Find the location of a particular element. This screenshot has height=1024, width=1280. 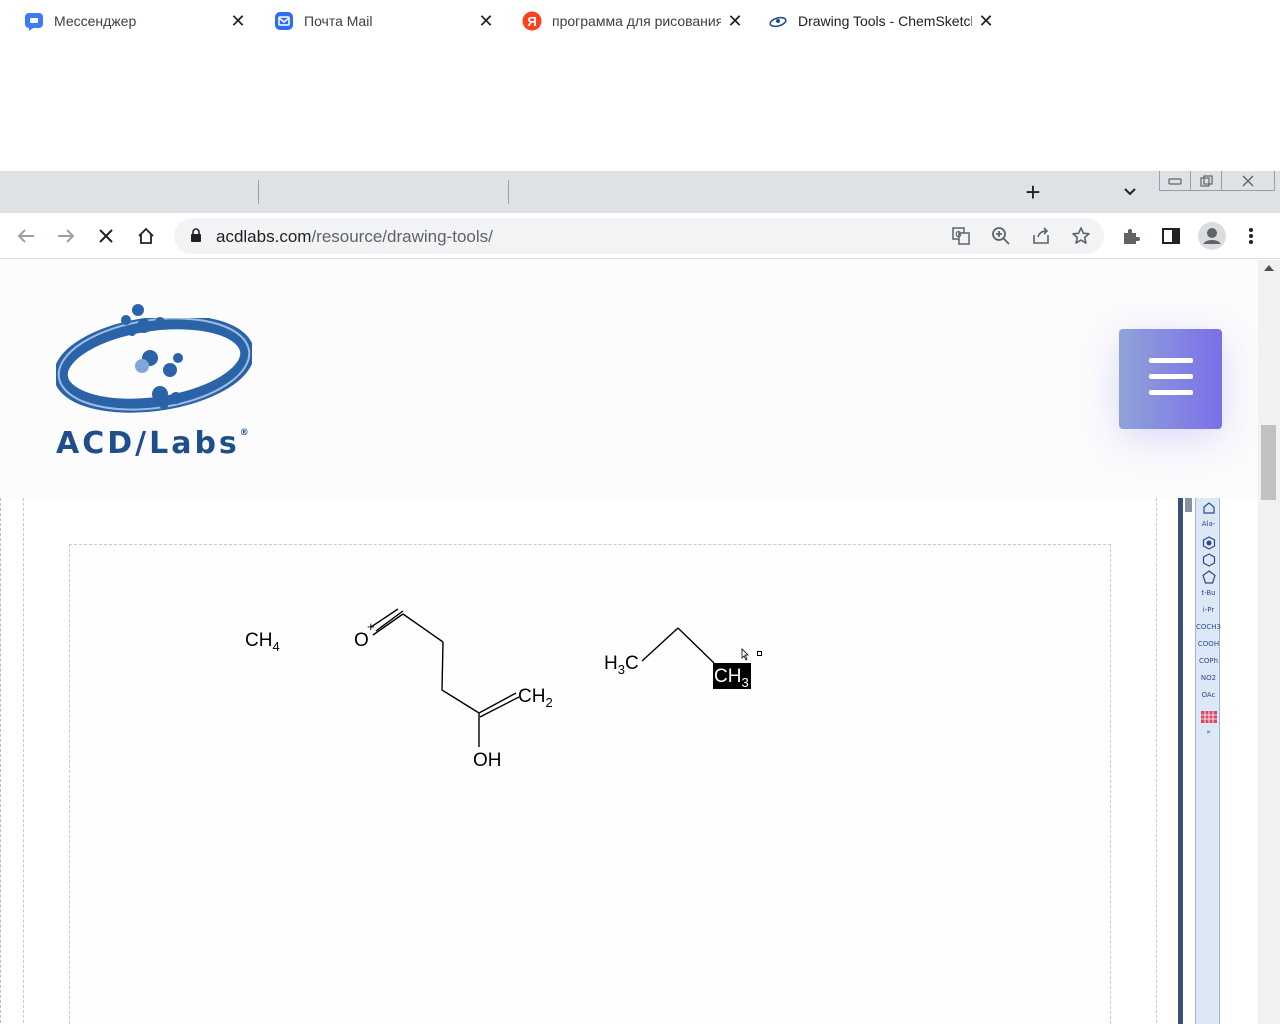

molecule-hydroxy-labels: O + CH2 OH is located at coordinates (453, 695).